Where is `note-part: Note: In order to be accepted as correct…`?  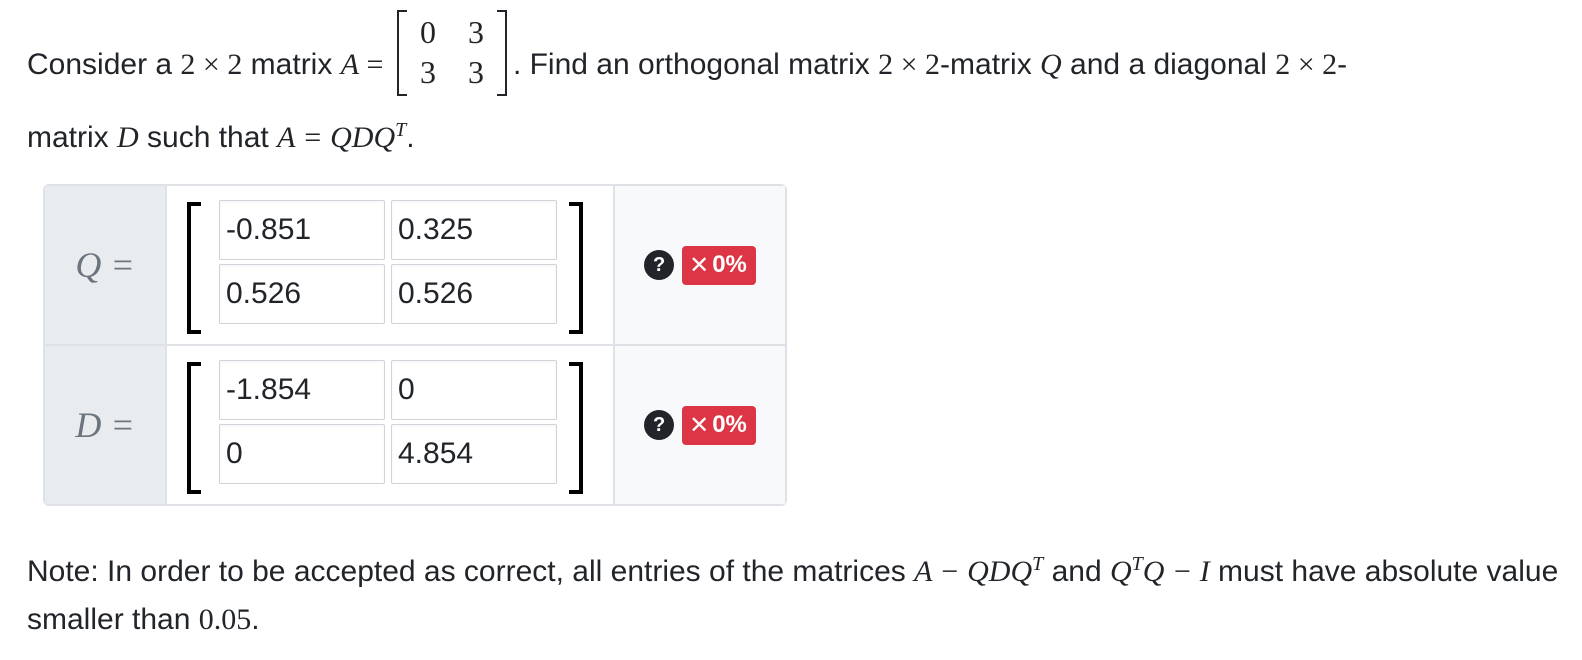 note-part: Note: In order to be accepted as correct… is located at coordinates (471, 571).